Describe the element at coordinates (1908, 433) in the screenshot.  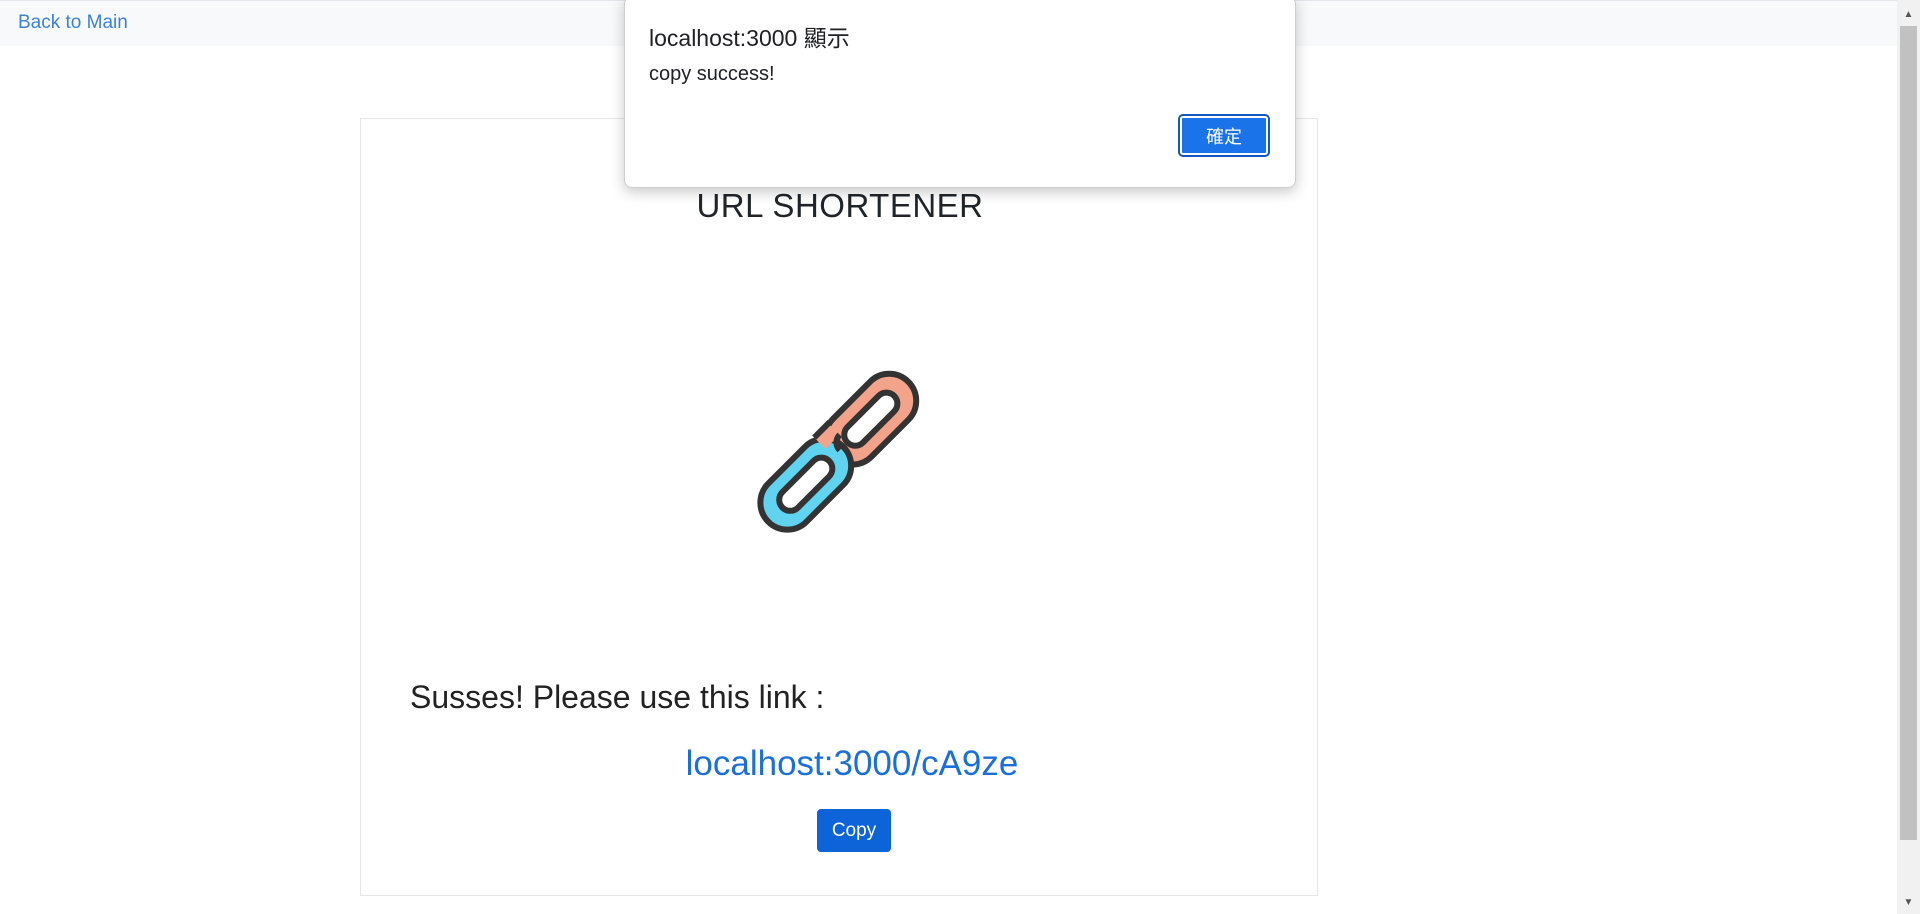
I see `scrollbar-thumb` at that location.